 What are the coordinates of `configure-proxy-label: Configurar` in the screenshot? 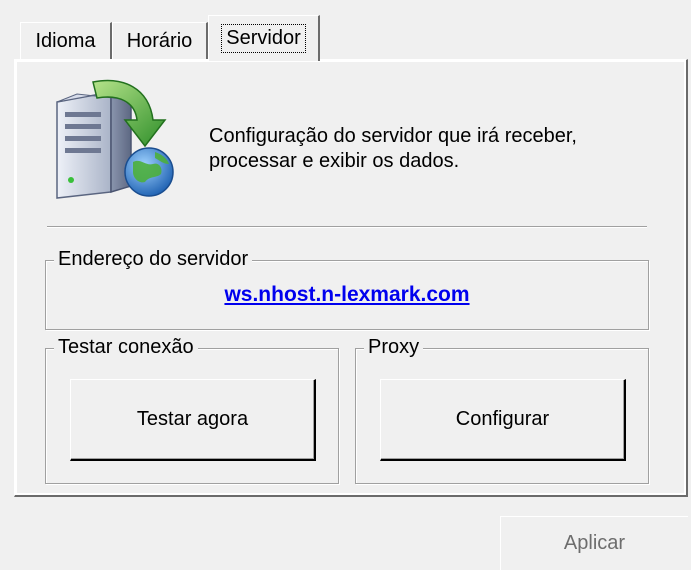 It's located at (502, 419).